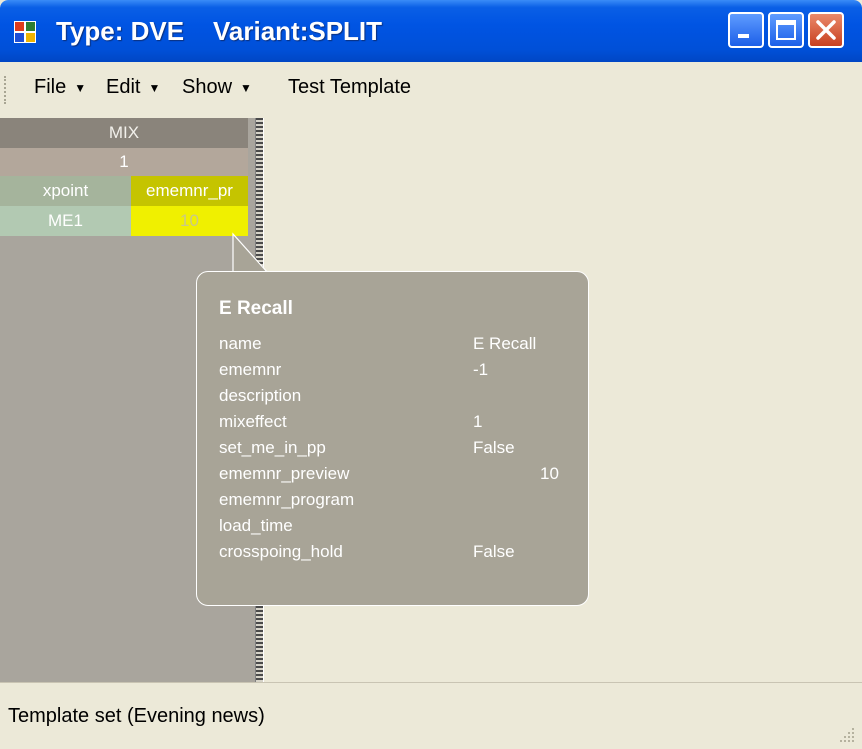 This screenshot has height=749, width=862. Describe the element at coordinates (256, 525) in the screenshot. I see `tooltip-field-key: load_time` at that location.